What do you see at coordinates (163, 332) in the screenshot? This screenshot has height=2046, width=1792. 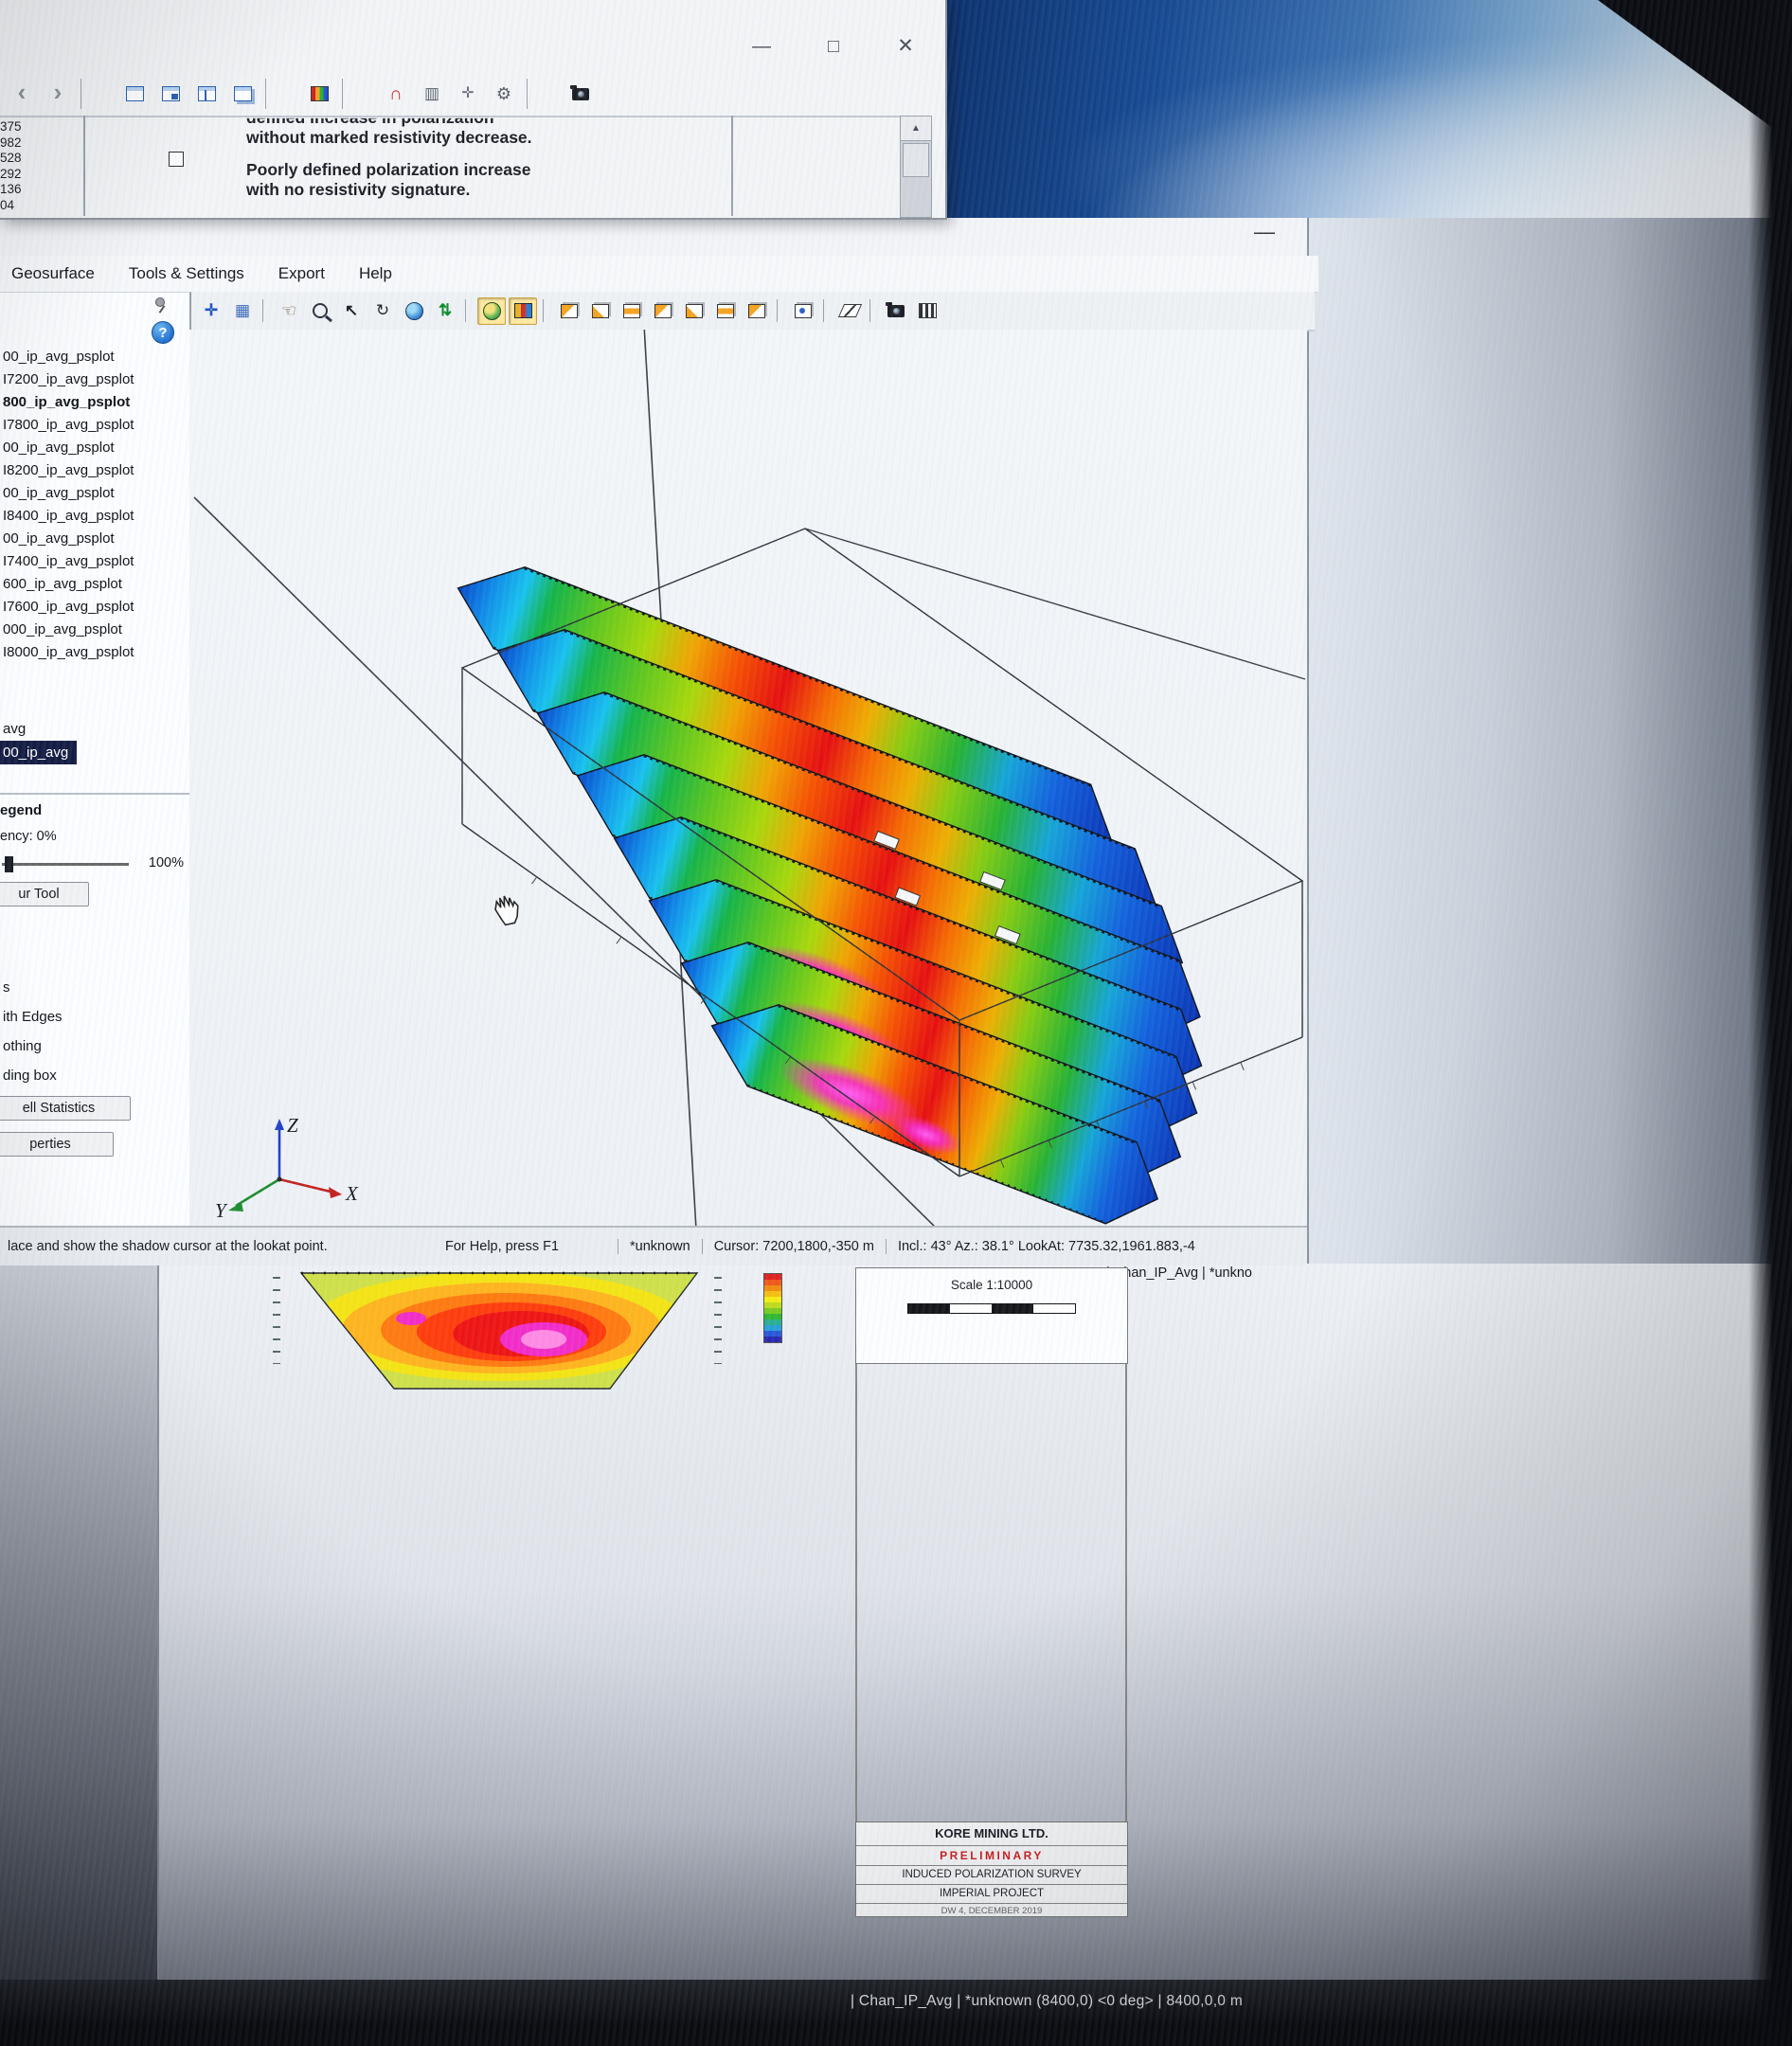 I see `help-icon: ?` at bounding box center [163, 332].